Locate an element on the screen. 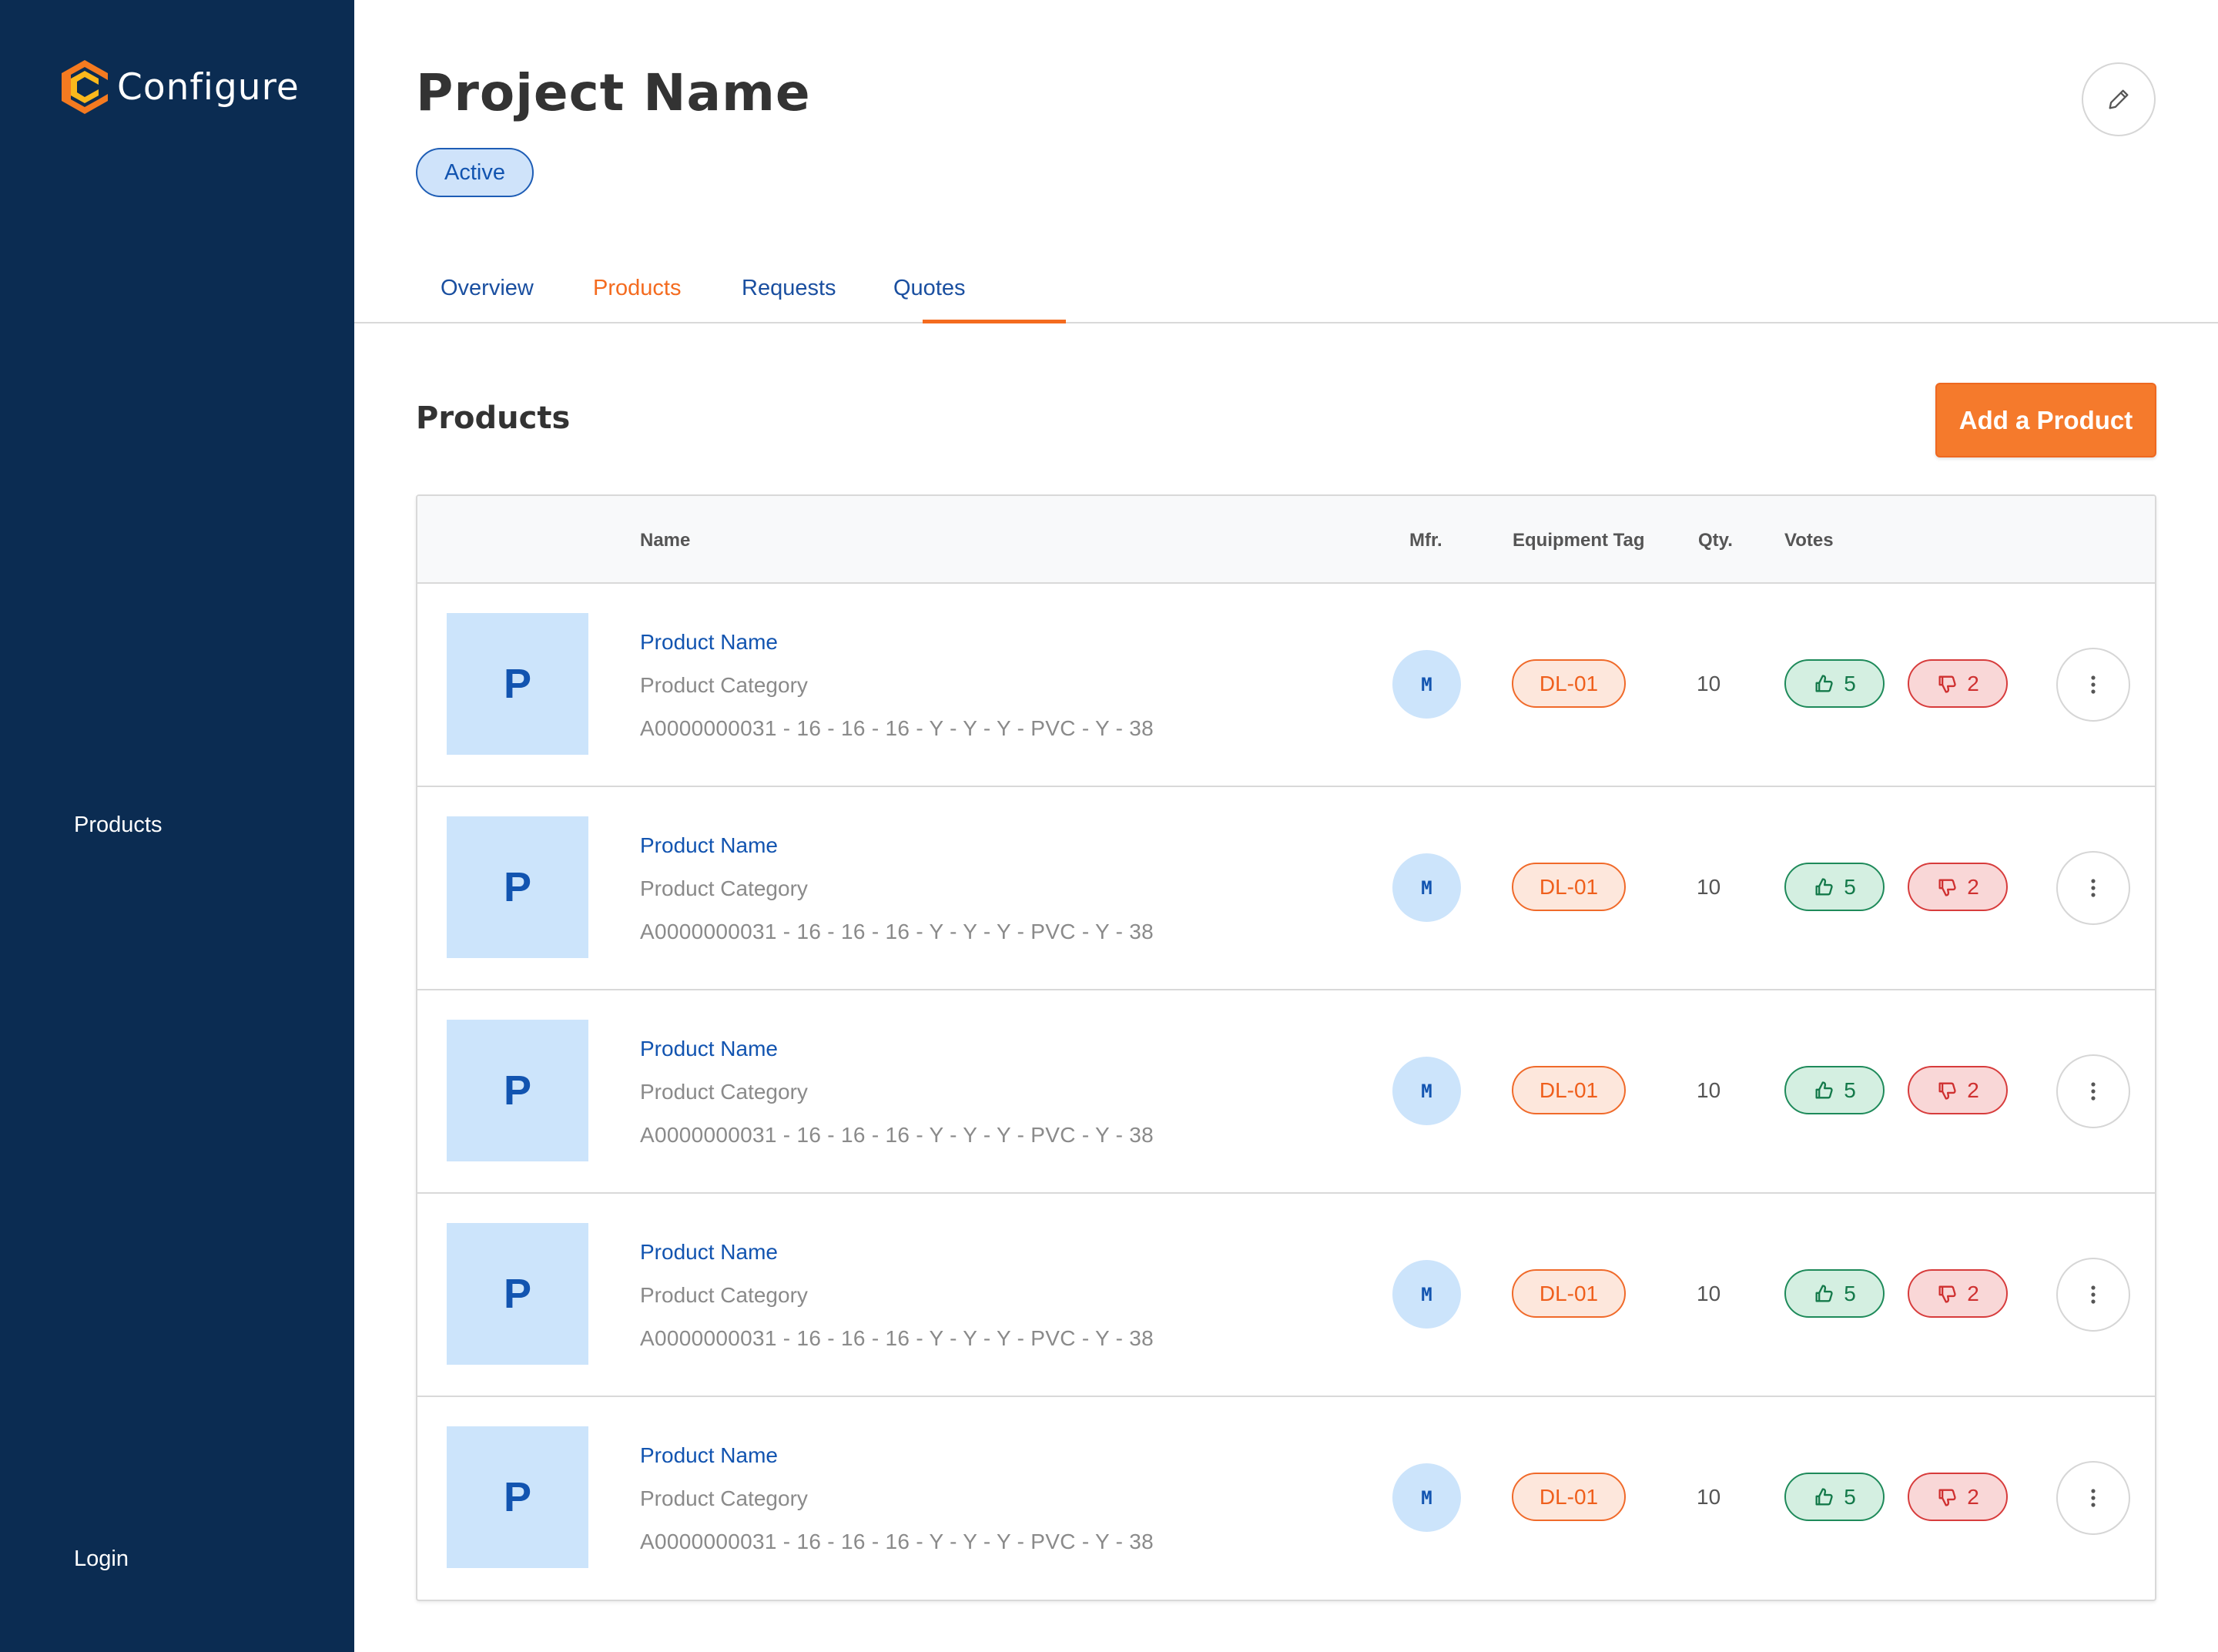 The width and height of the screenshot is (2218, 1652). active-tab-indicator is located at coordinates (994, 321).